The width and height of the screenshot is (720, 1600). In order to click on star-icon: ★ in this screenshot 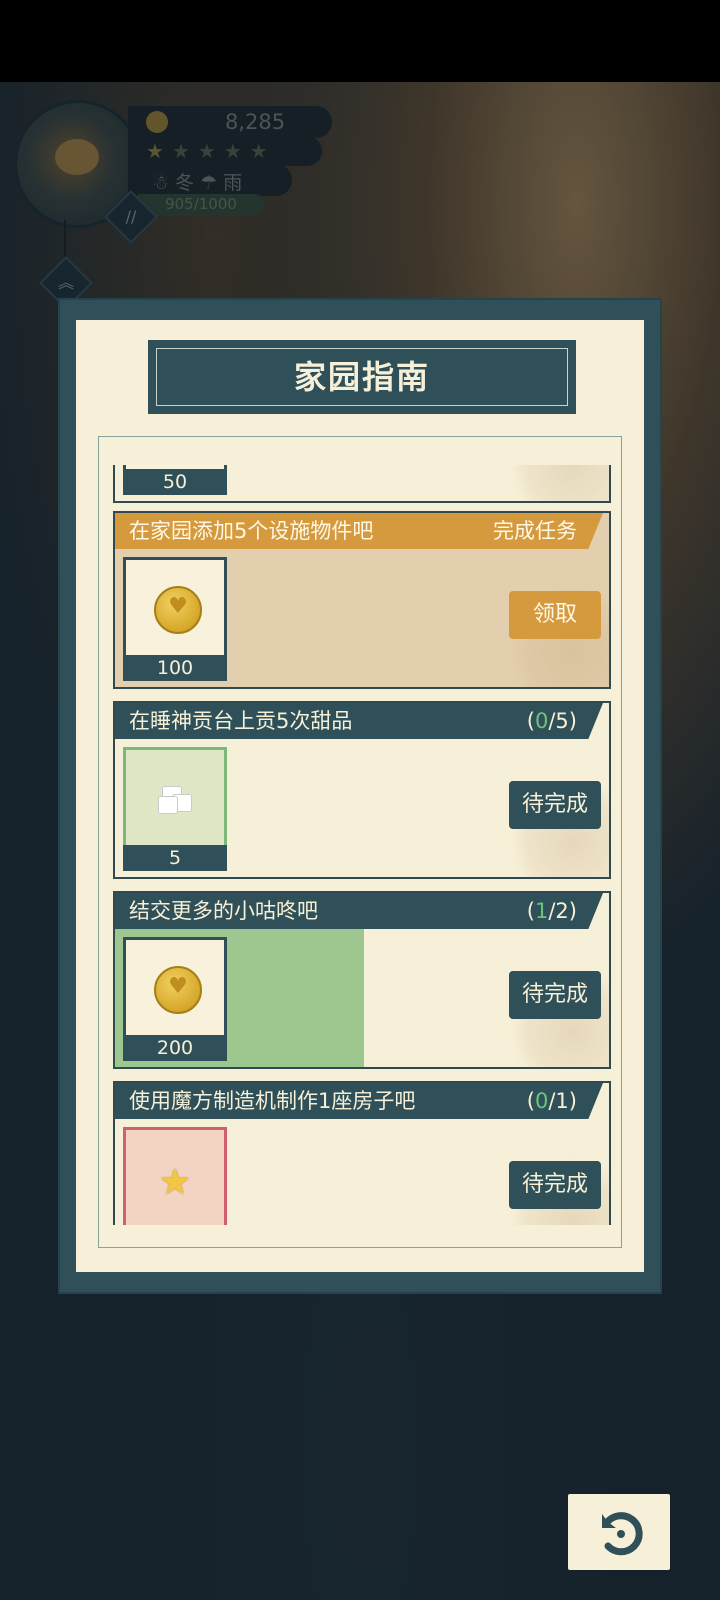, I will do `click(175, 1182)`.